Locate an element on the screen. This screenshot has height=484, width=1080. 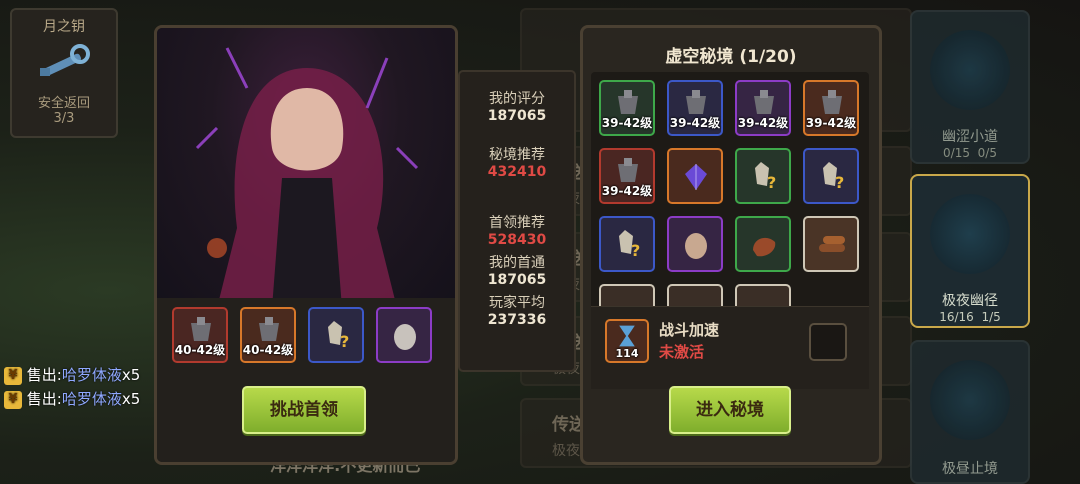
dungeon-title: 虚空秘境 (1/20) is located at coordinates (731, 57).